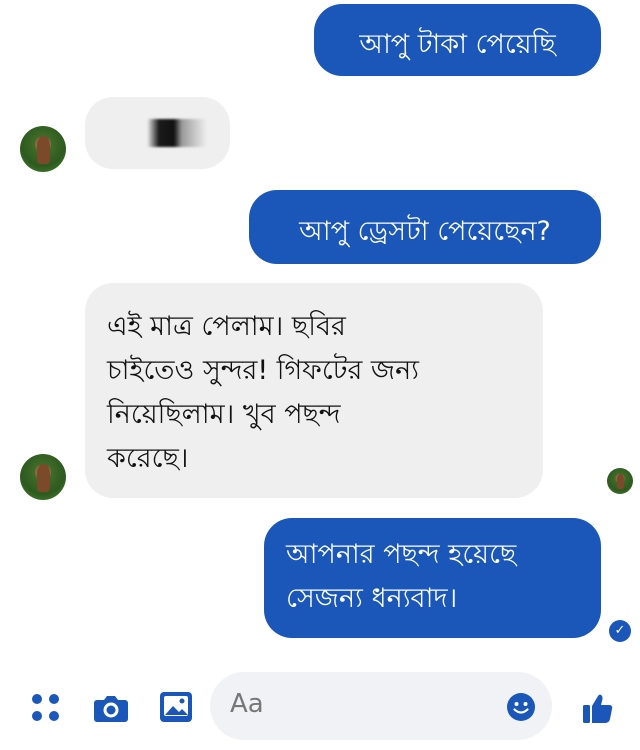 This screenshot has height=750, width=640. What do you see at coordinates (620, 481) in the screenshot?
I see `read-receipt-avatar` at bounding box center [620, 481].